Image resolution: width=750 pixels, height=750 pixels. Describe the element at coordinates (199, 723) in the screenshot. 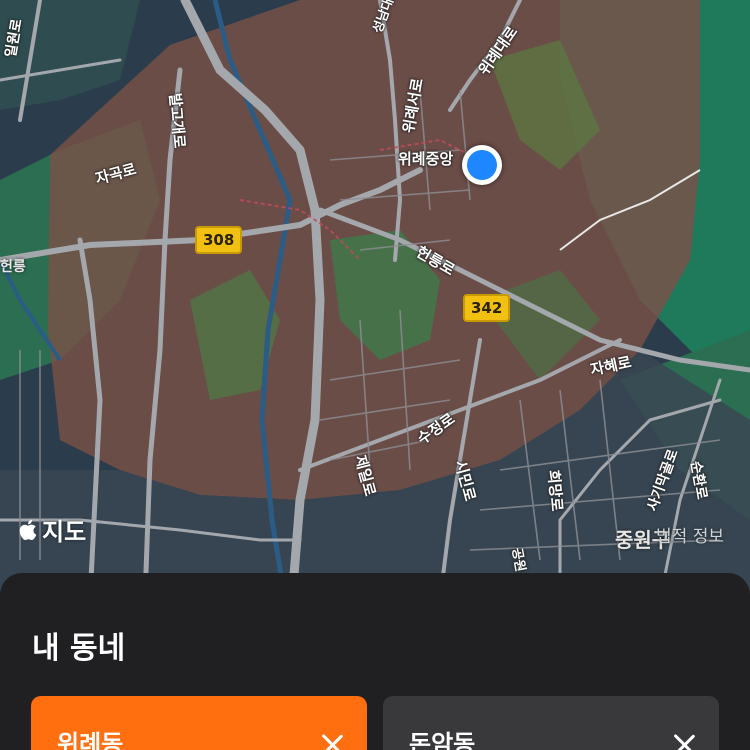

I see `neighborhood-chip-wirye: 위례동` at that location.